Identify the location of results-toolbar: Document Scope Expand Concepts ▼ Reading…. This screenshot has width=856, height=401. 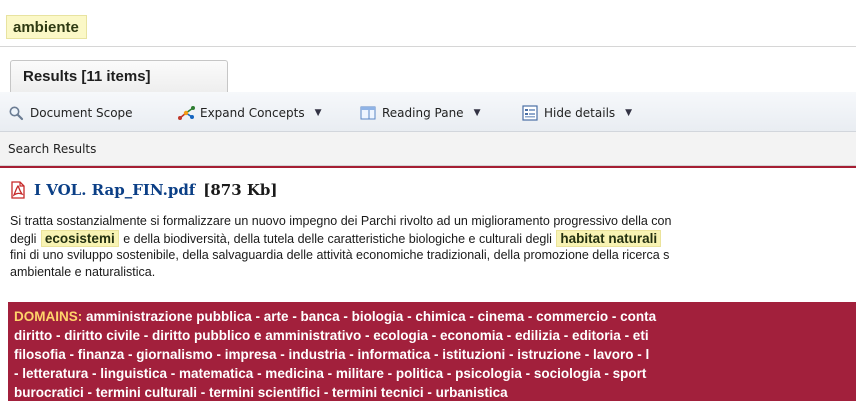
(428, 112).